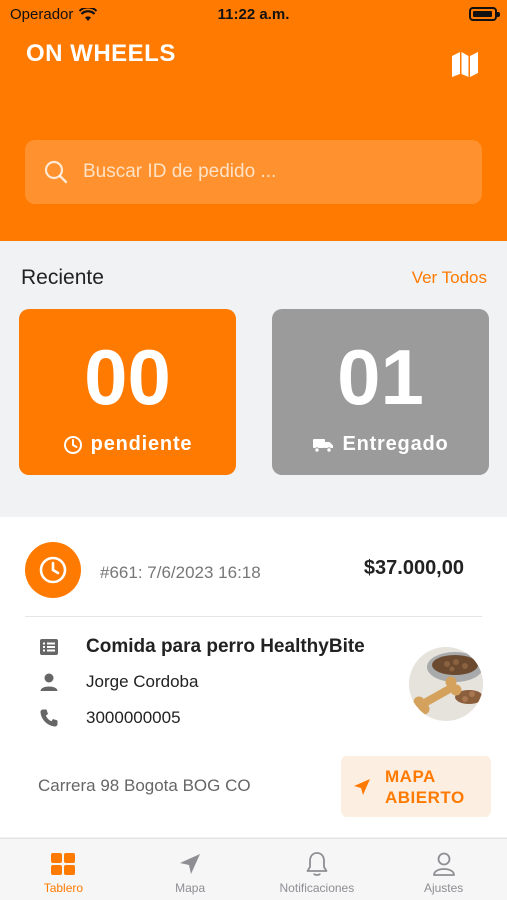 The height and width of the screenshot is (900, 507). I want to click on tab-map: Mapa, so click(190, 869).